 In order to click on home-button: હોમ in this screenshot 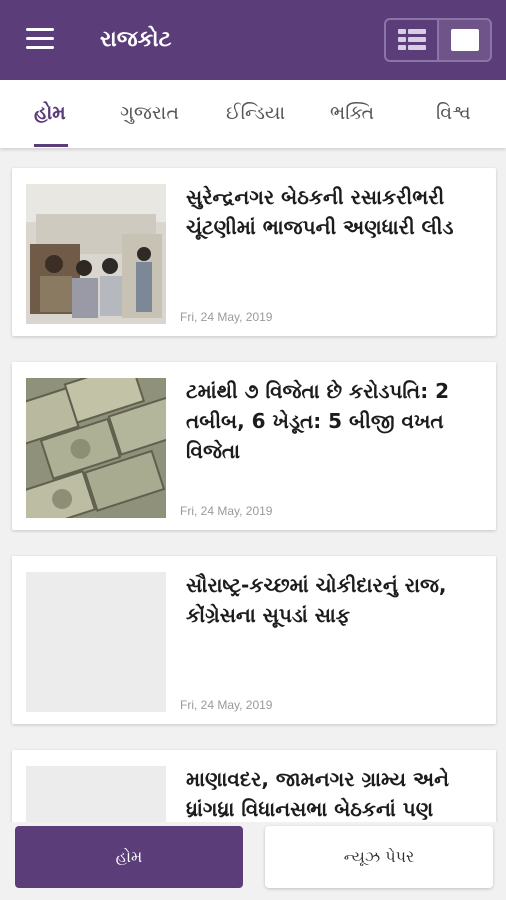, I will do `click(129, 857)`.